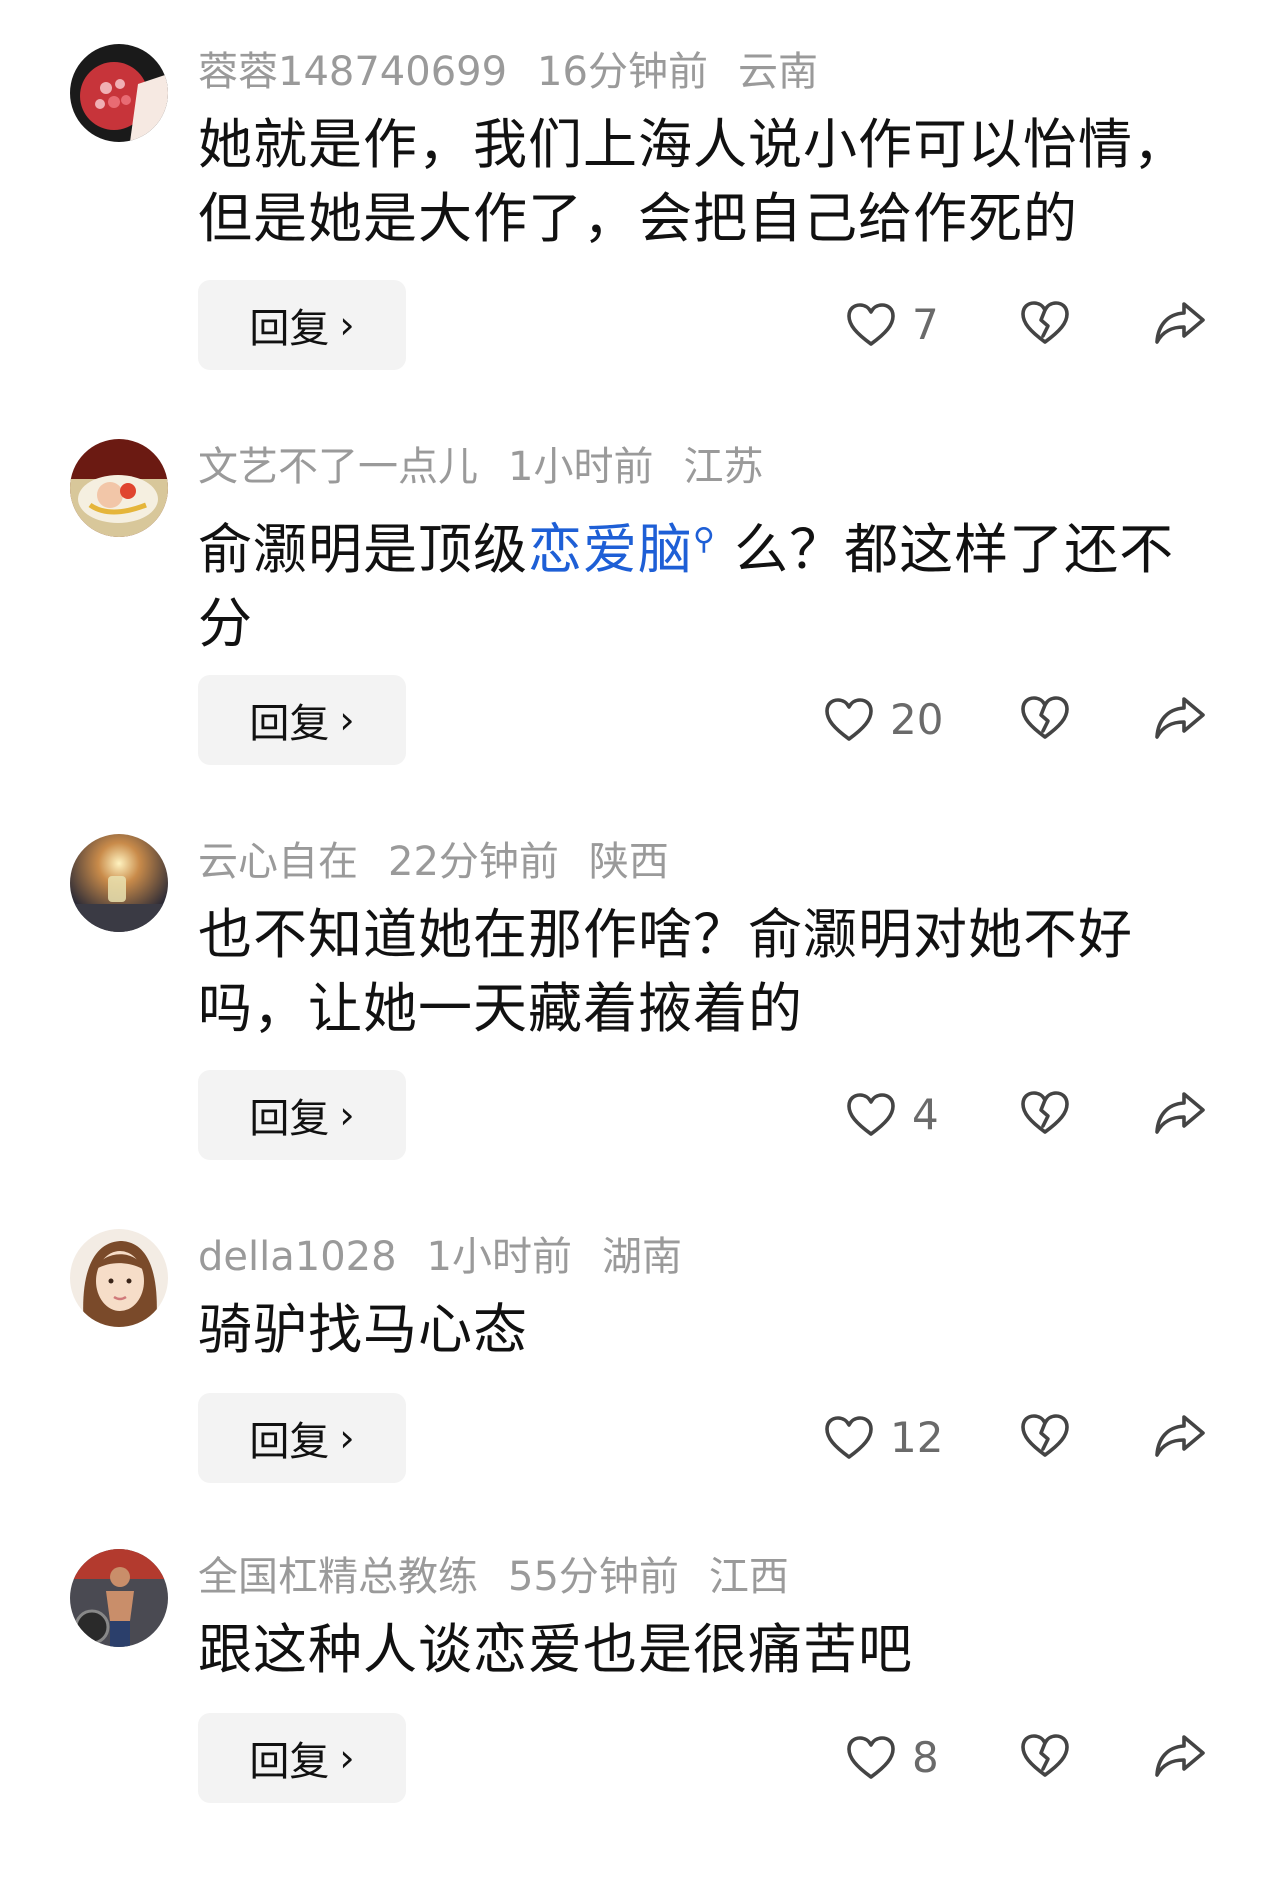 The image size is (1276, 1885). Describe the element at coordinates (925, 1757) in the screenshot. I see `like-count: 8` at that location.